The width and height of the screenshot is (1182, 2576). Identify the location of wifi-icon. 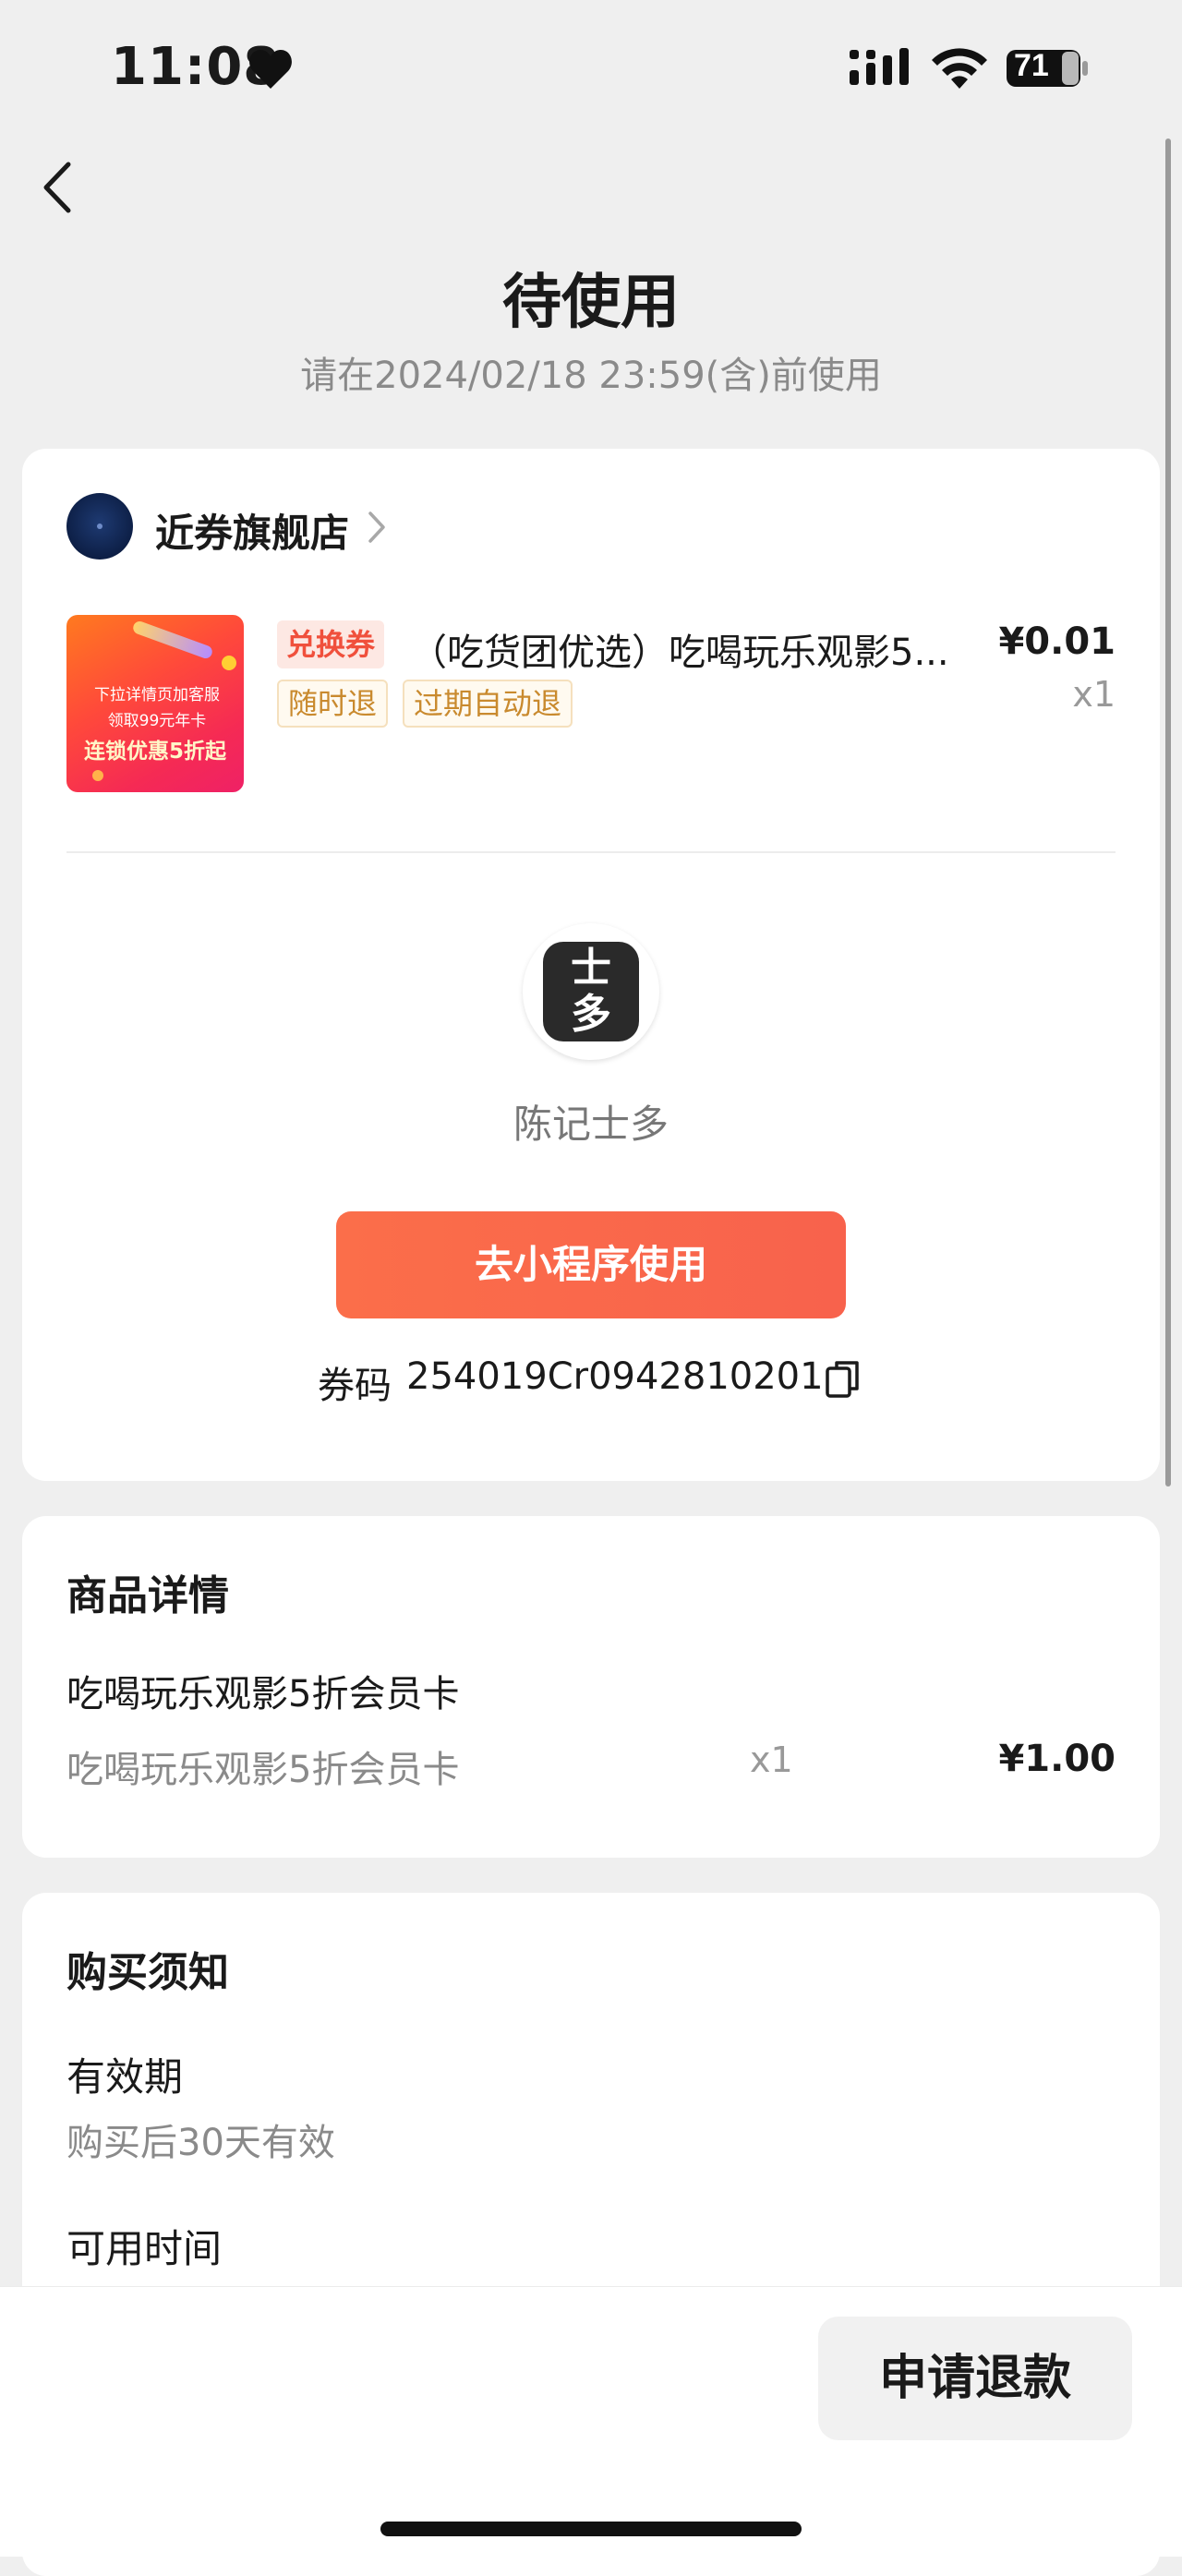
(960, 68).